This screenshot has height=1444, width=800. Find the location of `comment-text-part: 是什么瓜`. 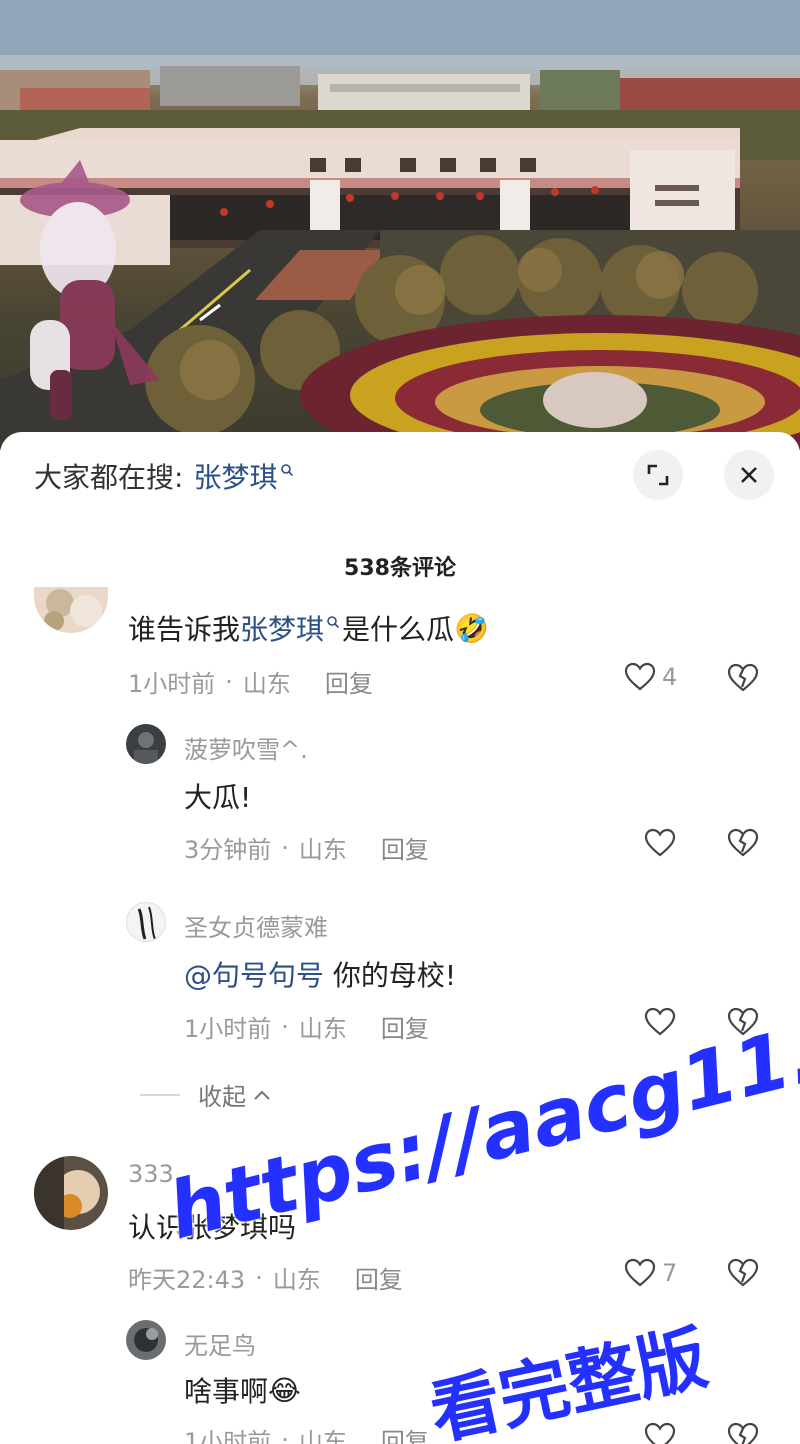

comment-text-part: 是什么瓜 is located at coordinates (398, 629).